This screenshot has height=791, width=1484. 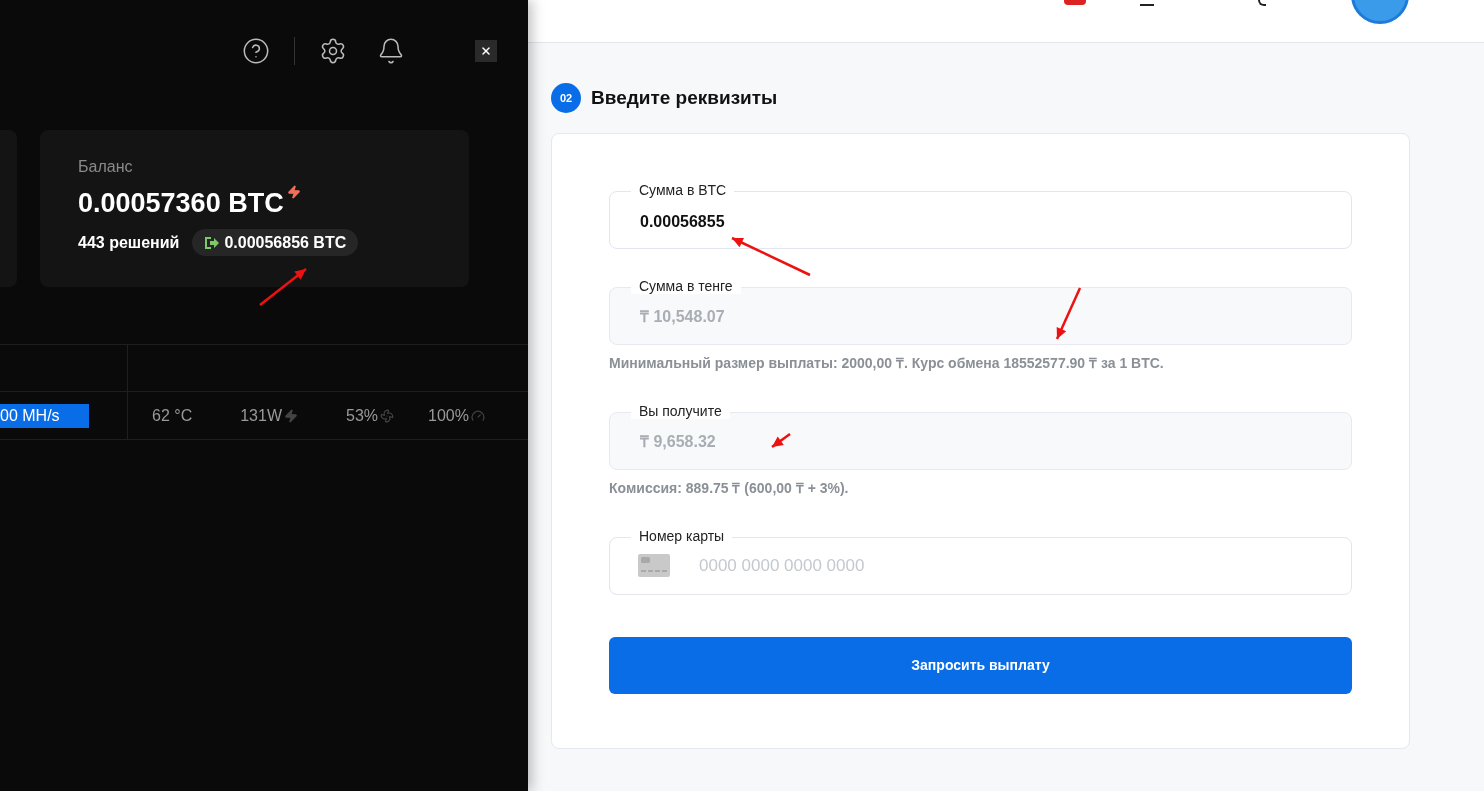 What do you see at coordinates (729, 488) in the screenshot?
I see `field-hint: Комиссия: 889.75 ₸ (600,00 ₸ + 3%).` at bounding box center [729, 488].